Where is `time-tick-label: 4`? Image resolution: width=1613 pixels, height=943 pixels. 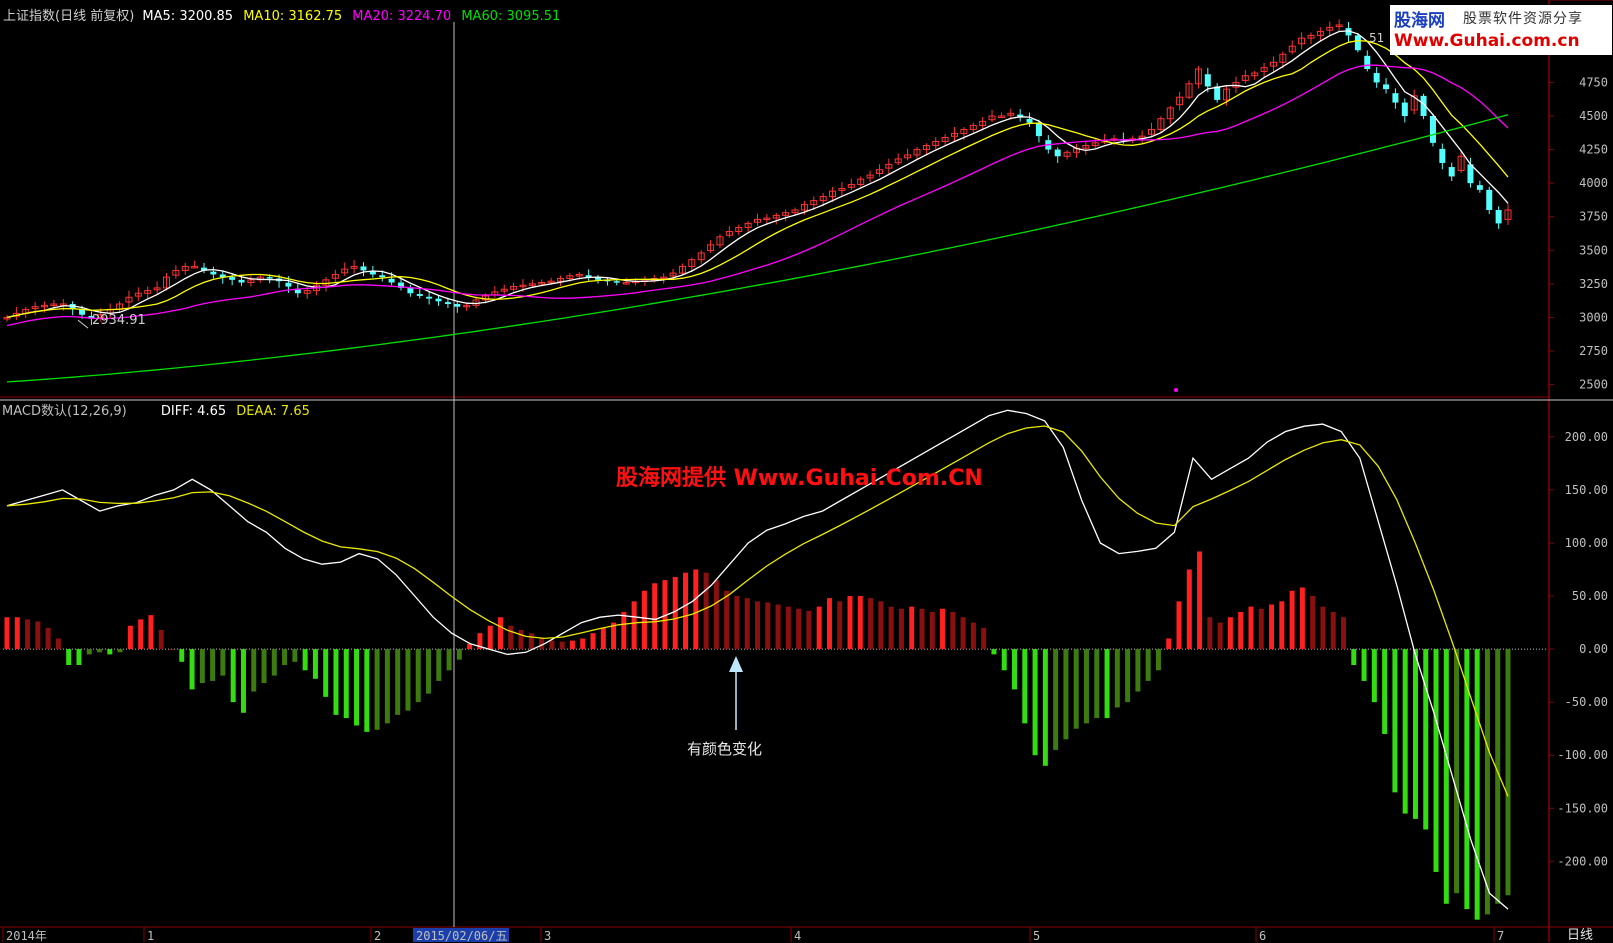 time-tick-label: 4 is located at coordinates (797, 935).